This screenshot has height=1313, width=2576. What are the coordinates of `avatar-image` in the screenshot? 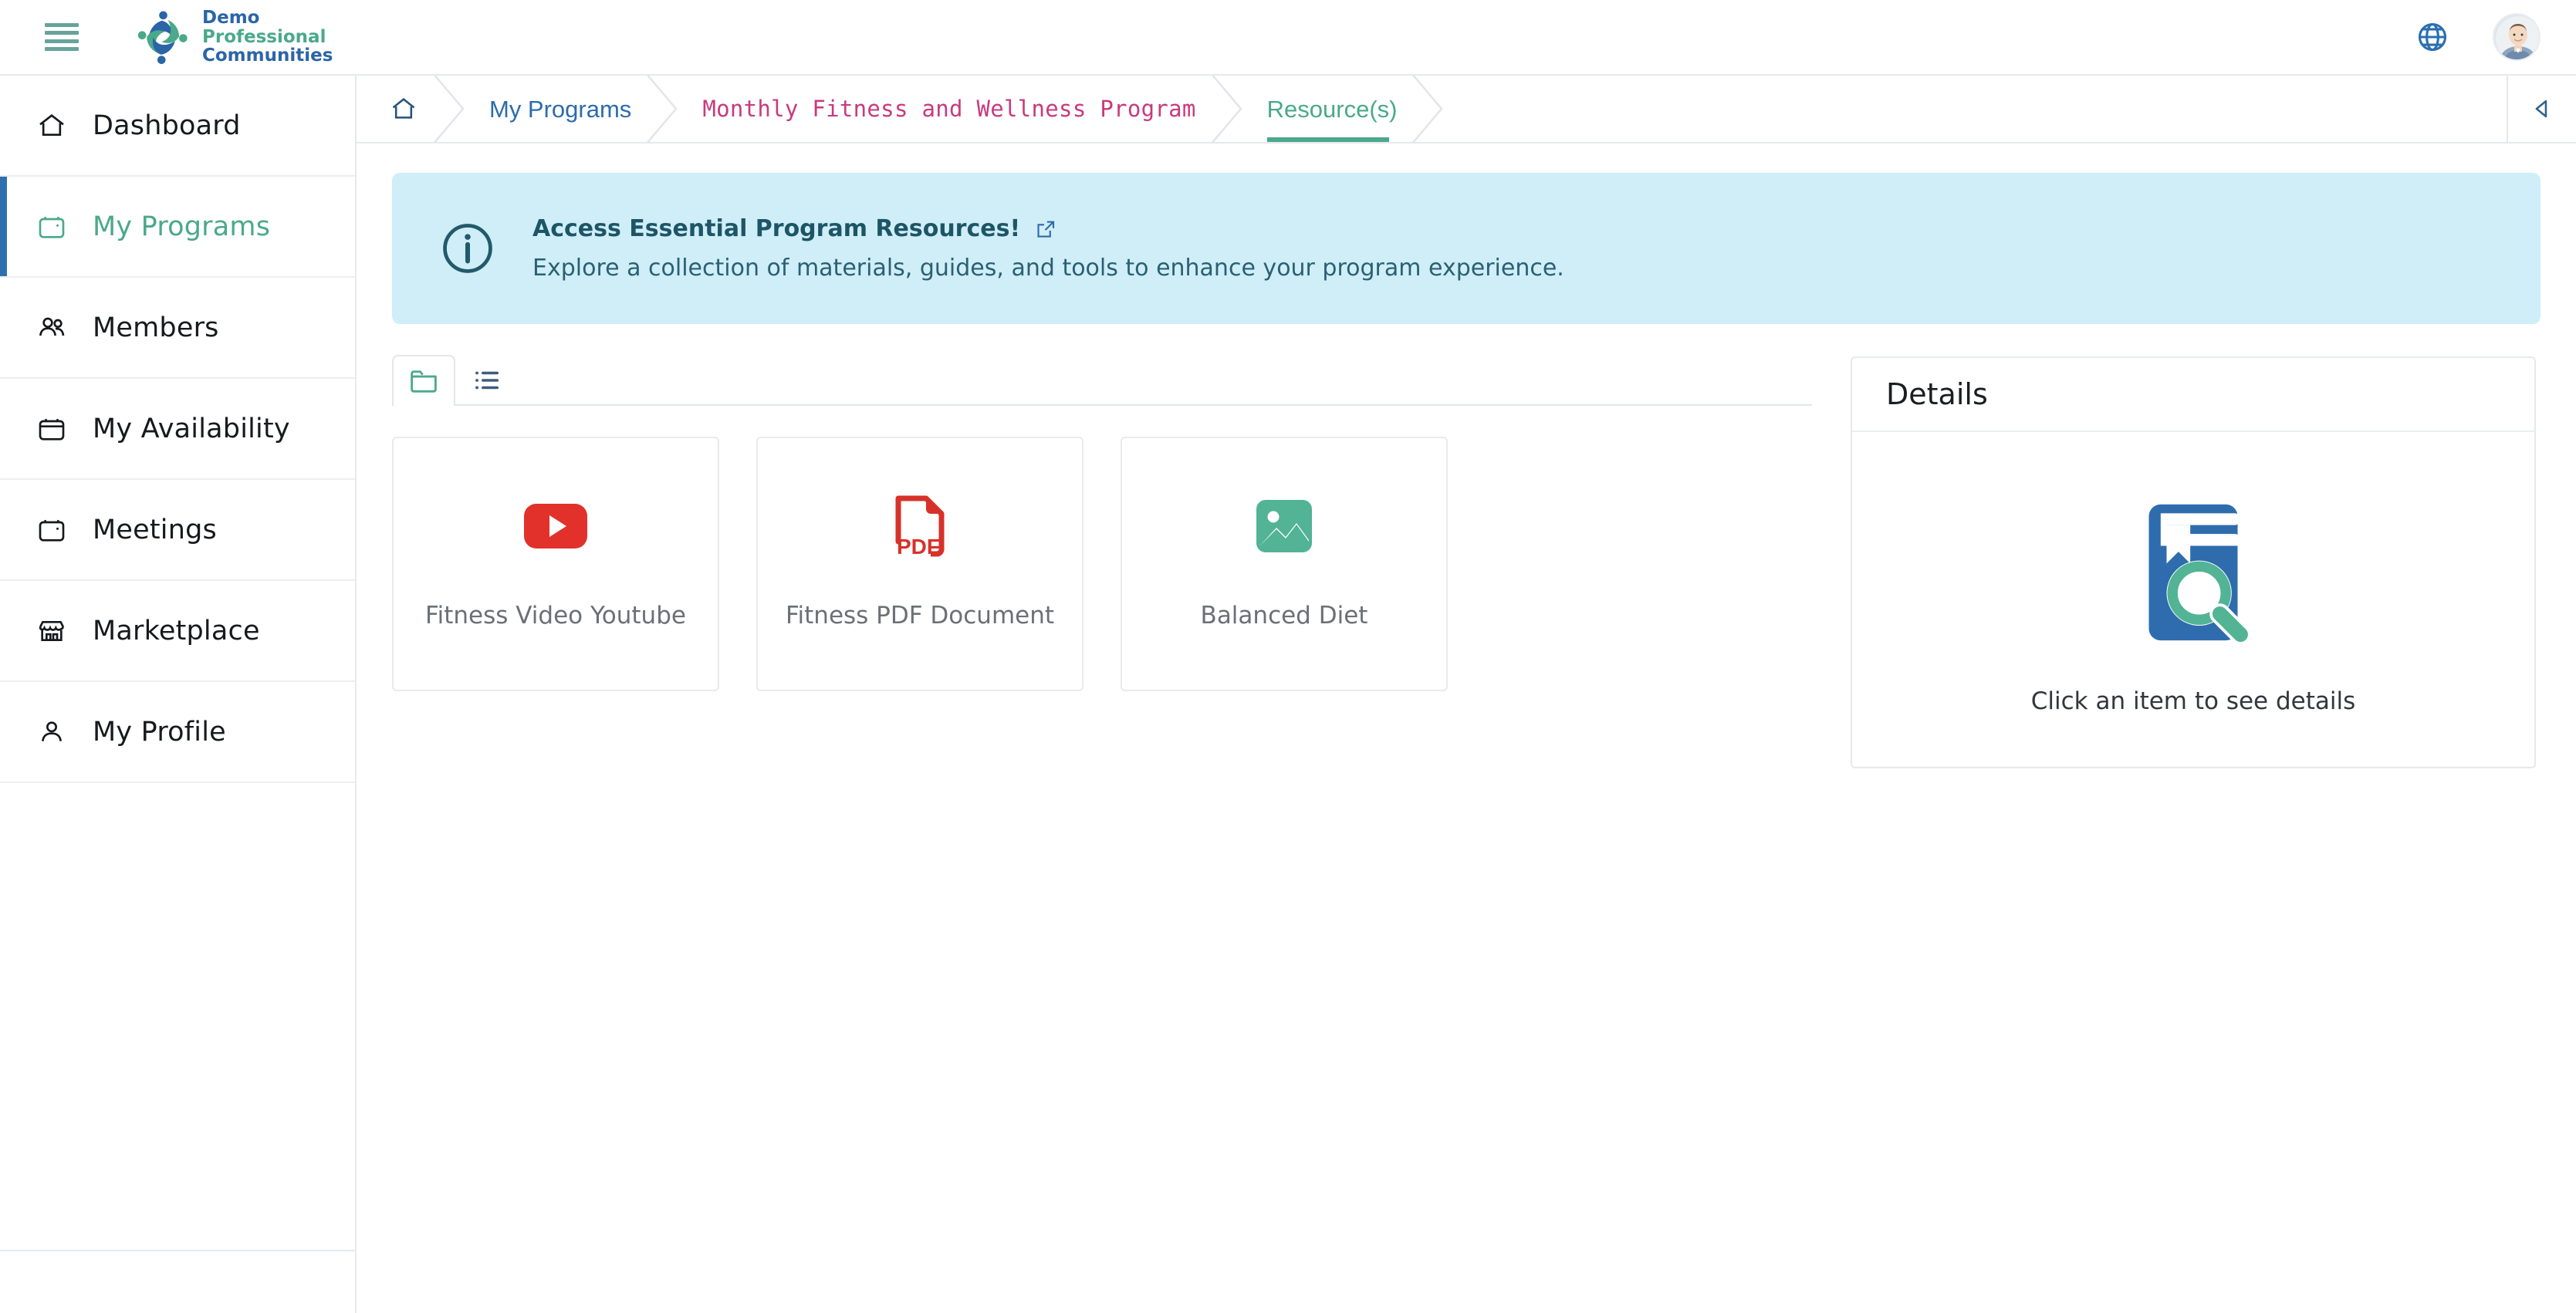 It's located at (2517, 37).